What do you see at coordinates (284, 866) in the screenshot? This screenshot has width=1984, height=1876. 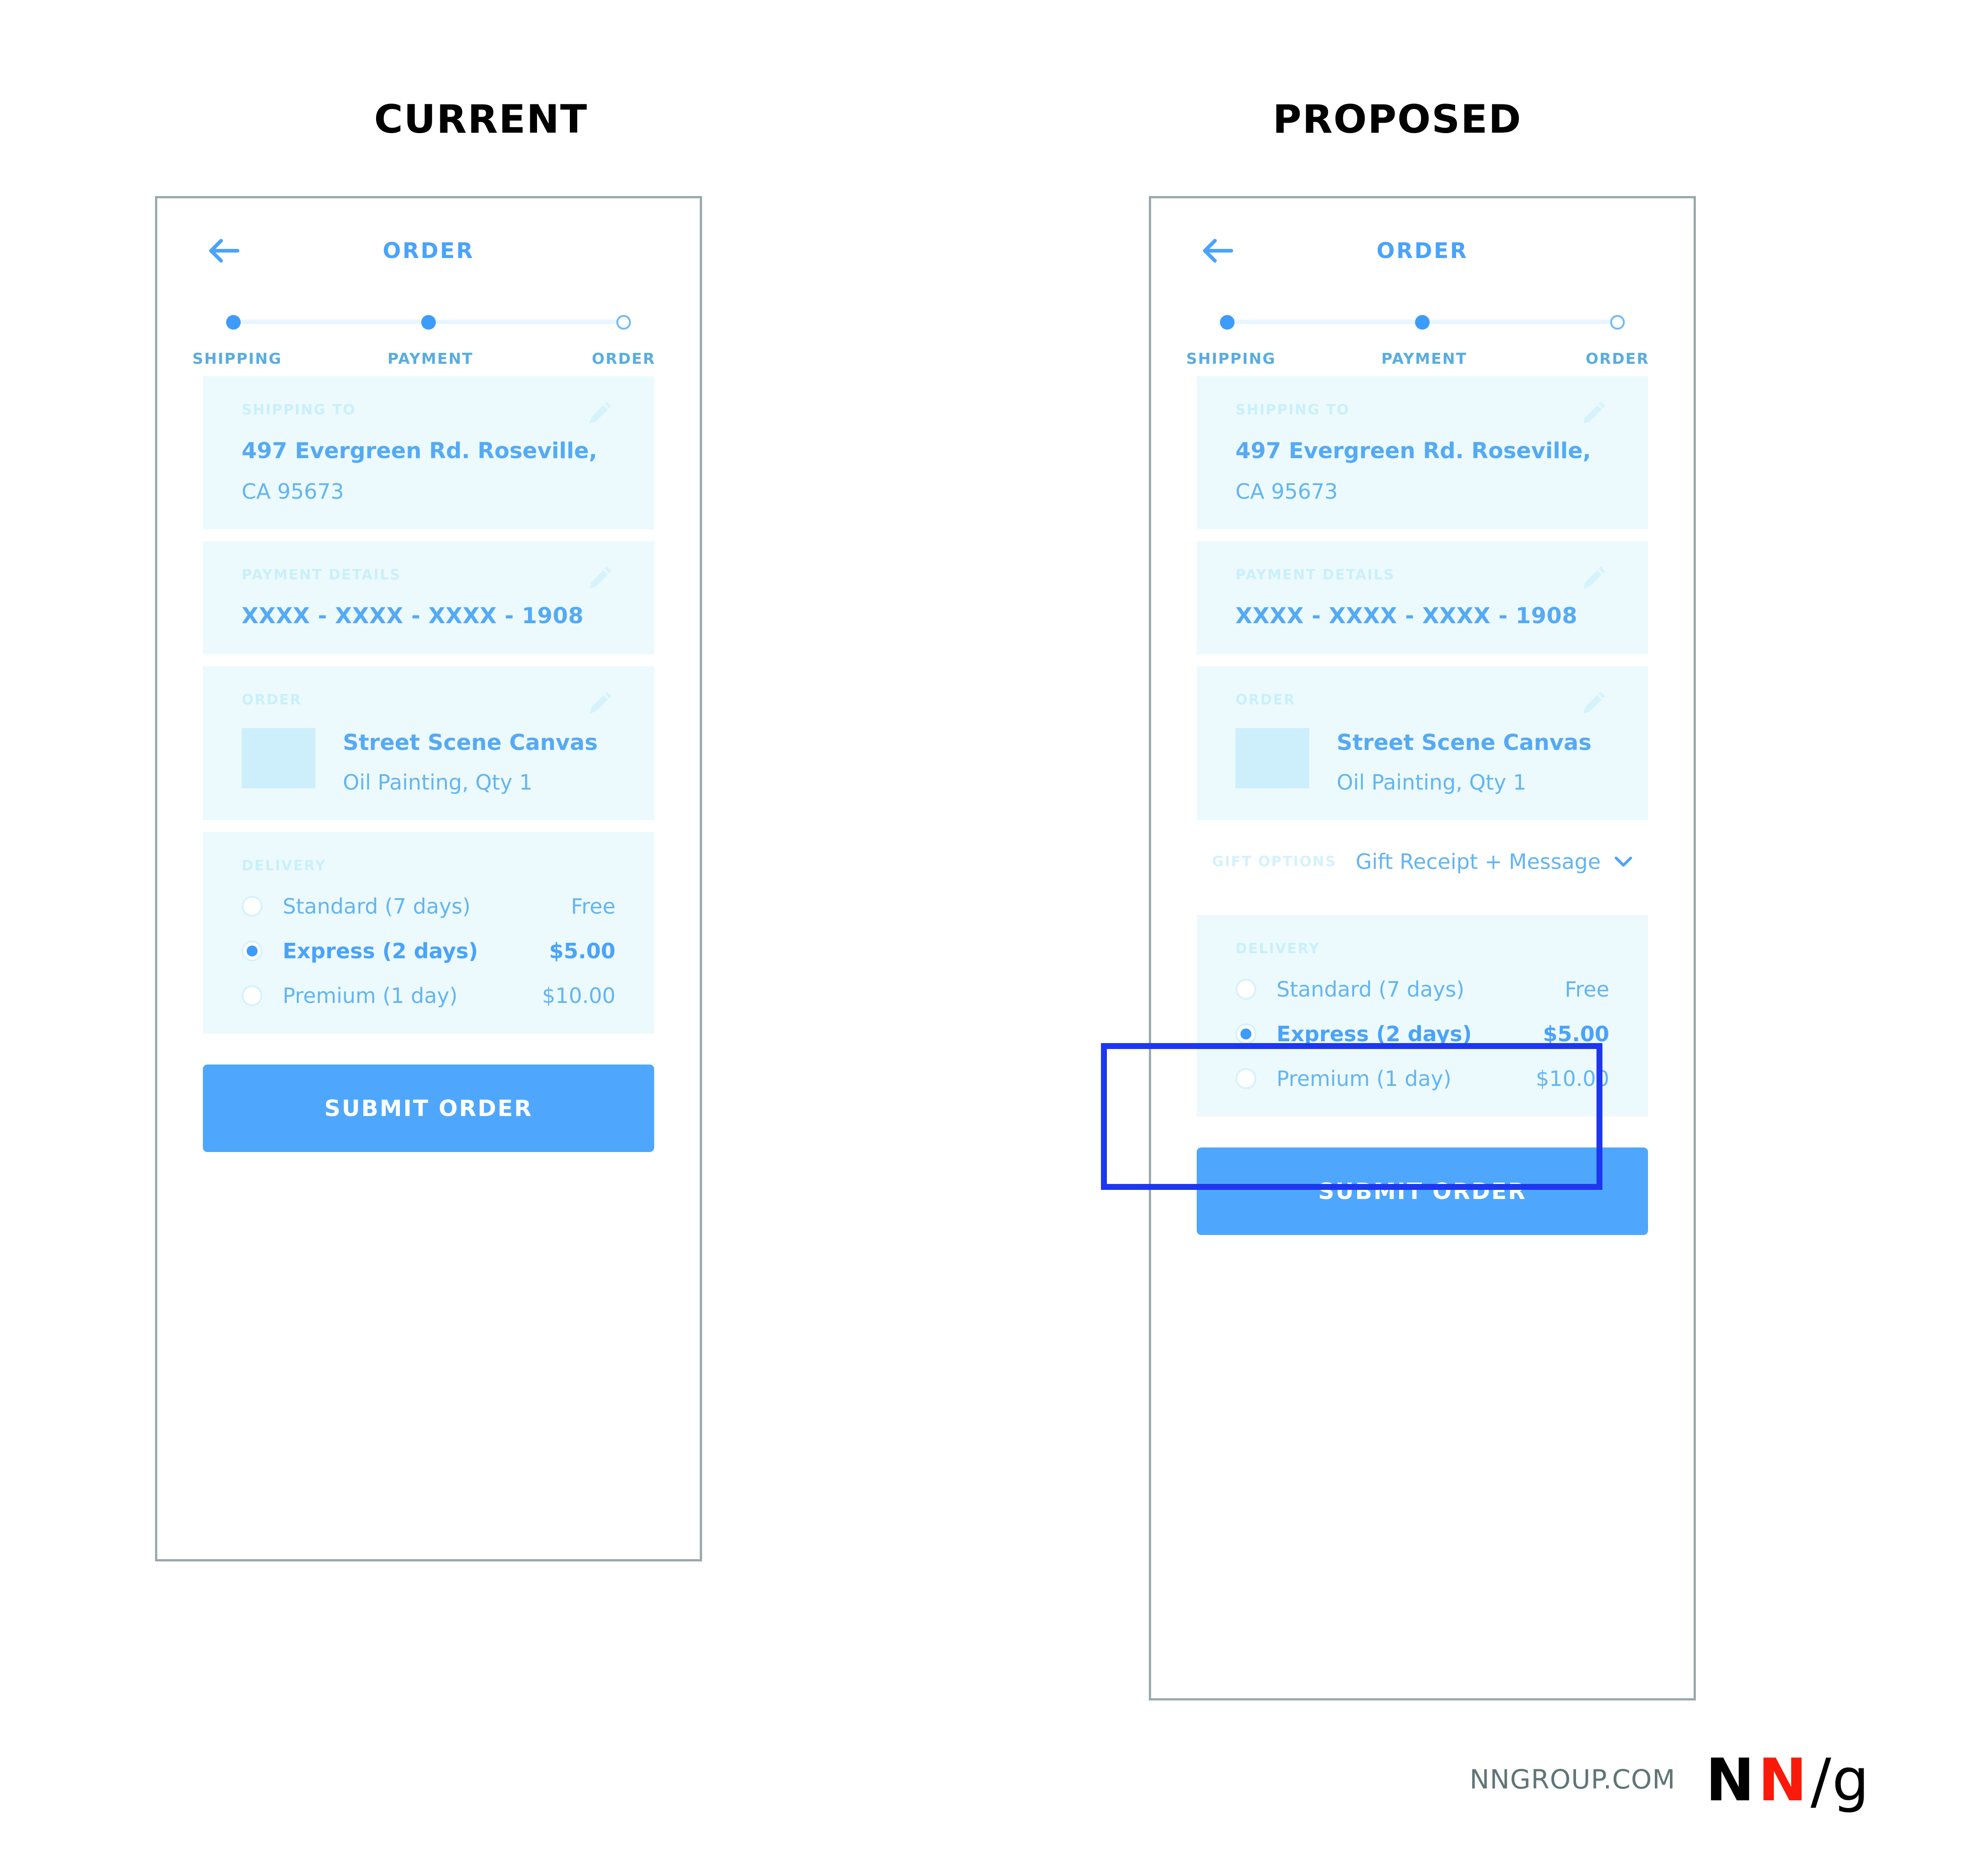 I see `delivery-card-label: DELIVERY` at bounding box center [284, 866].